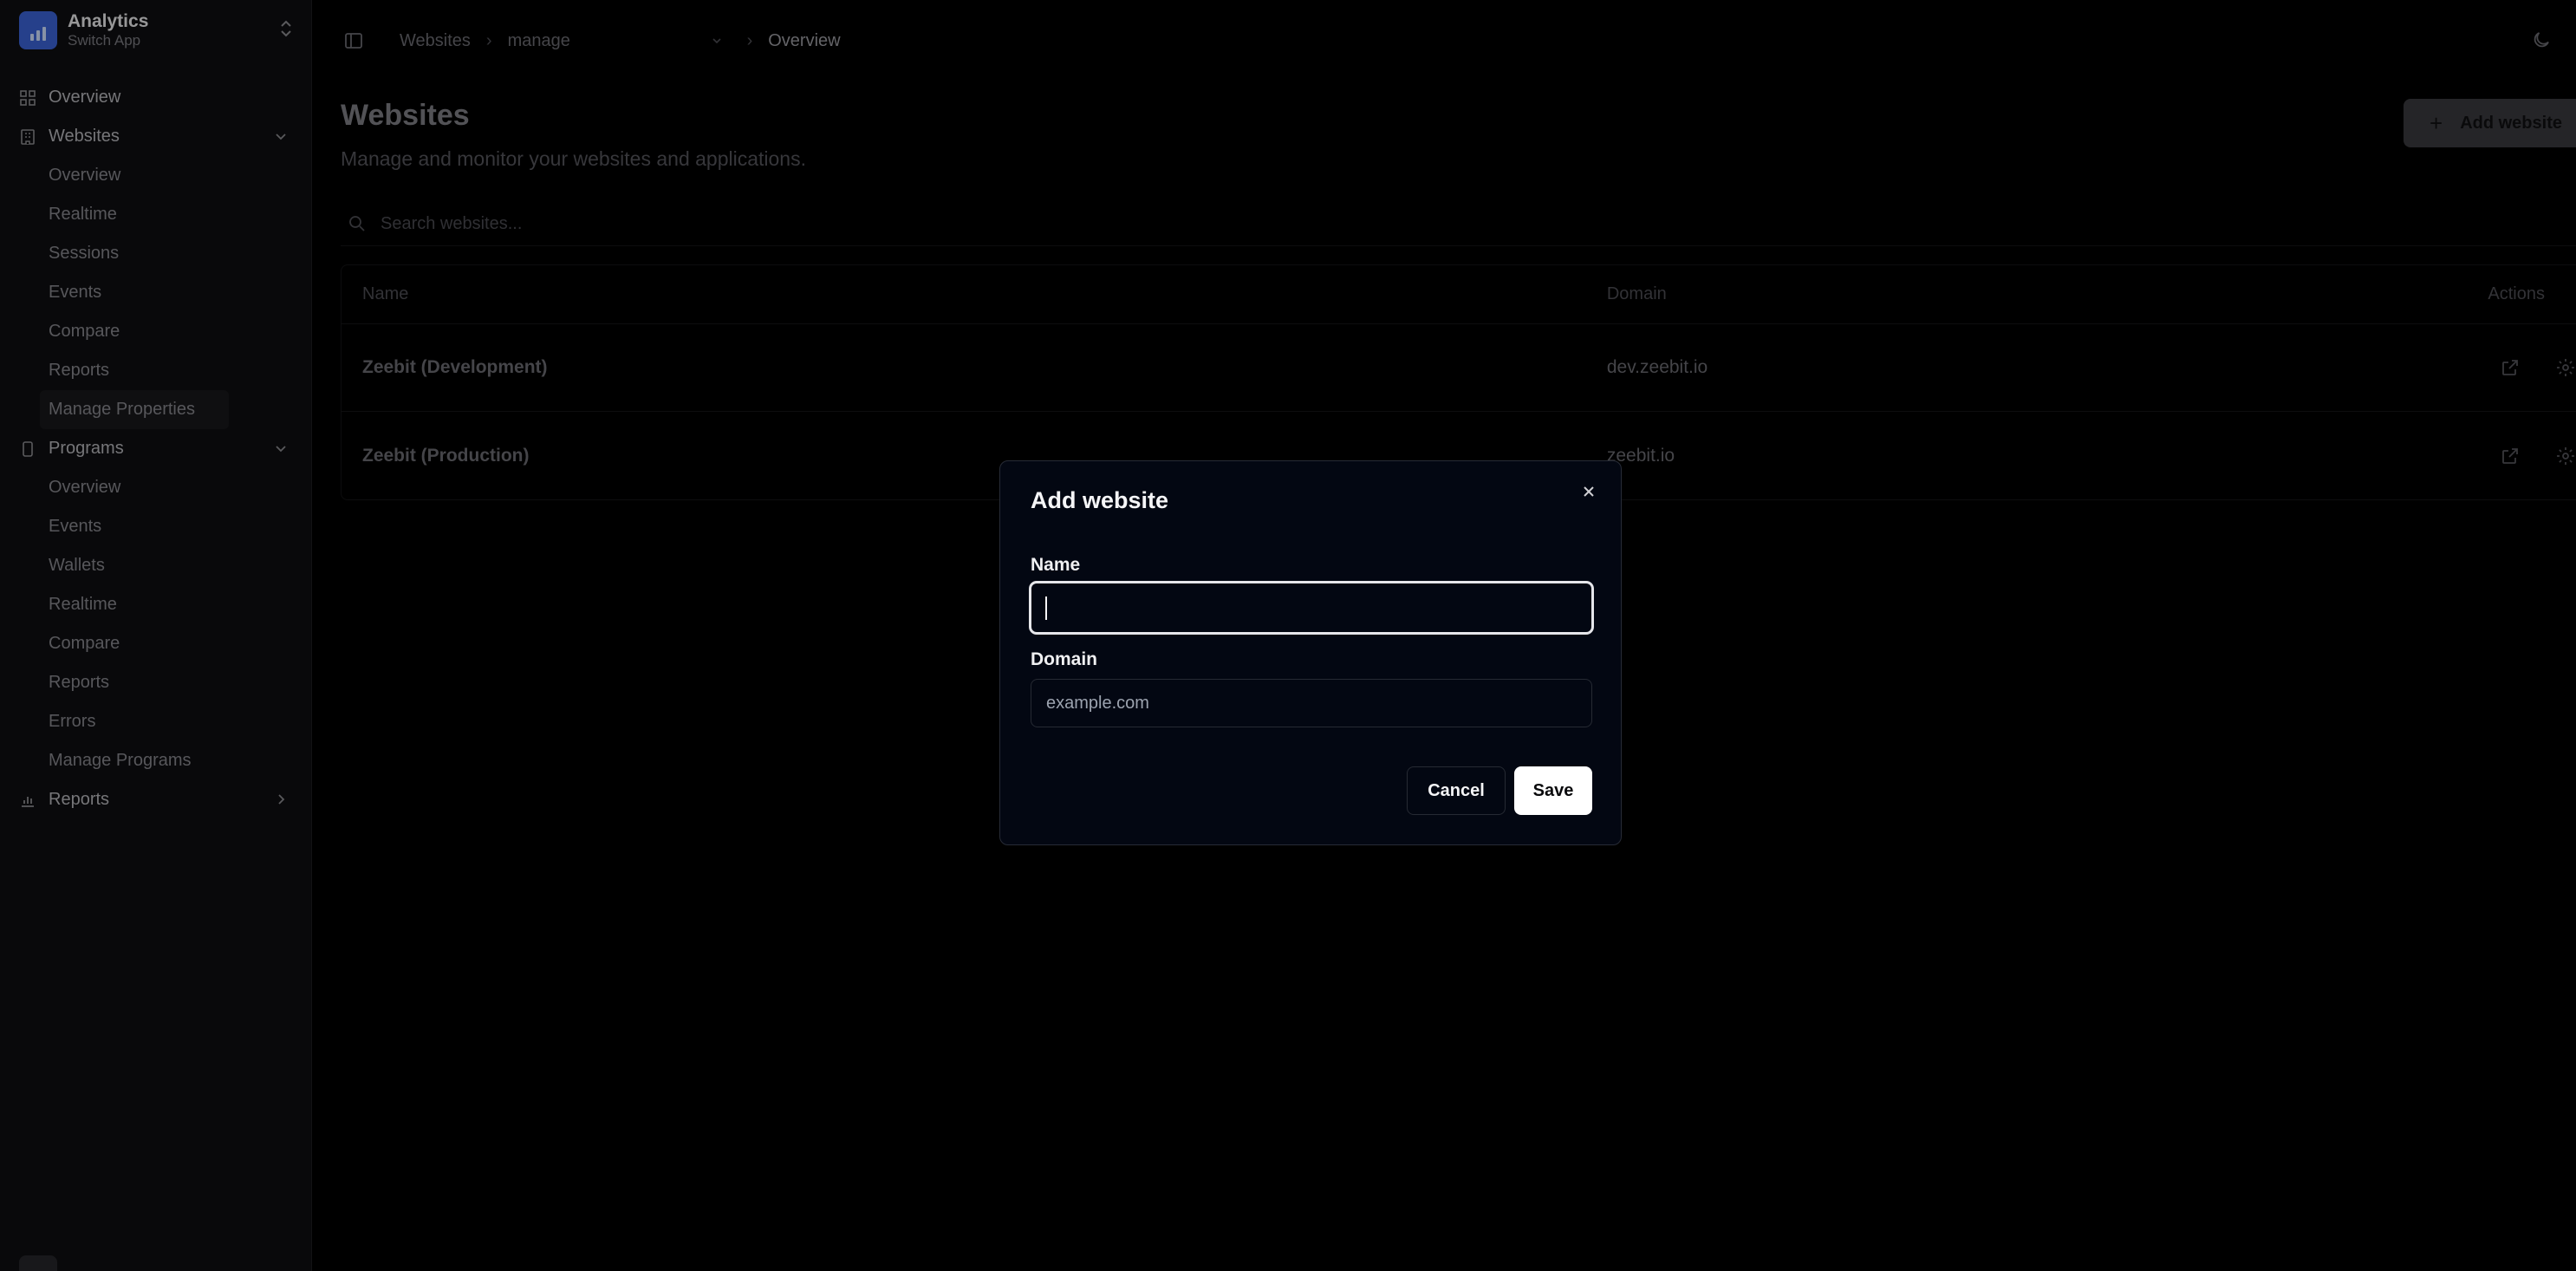 The height and width of the screenshot is (1271, 2576). Describe the element at coordinates (1456, 790) in the screenshot. I see `cancel-button: Cancel` at that location.